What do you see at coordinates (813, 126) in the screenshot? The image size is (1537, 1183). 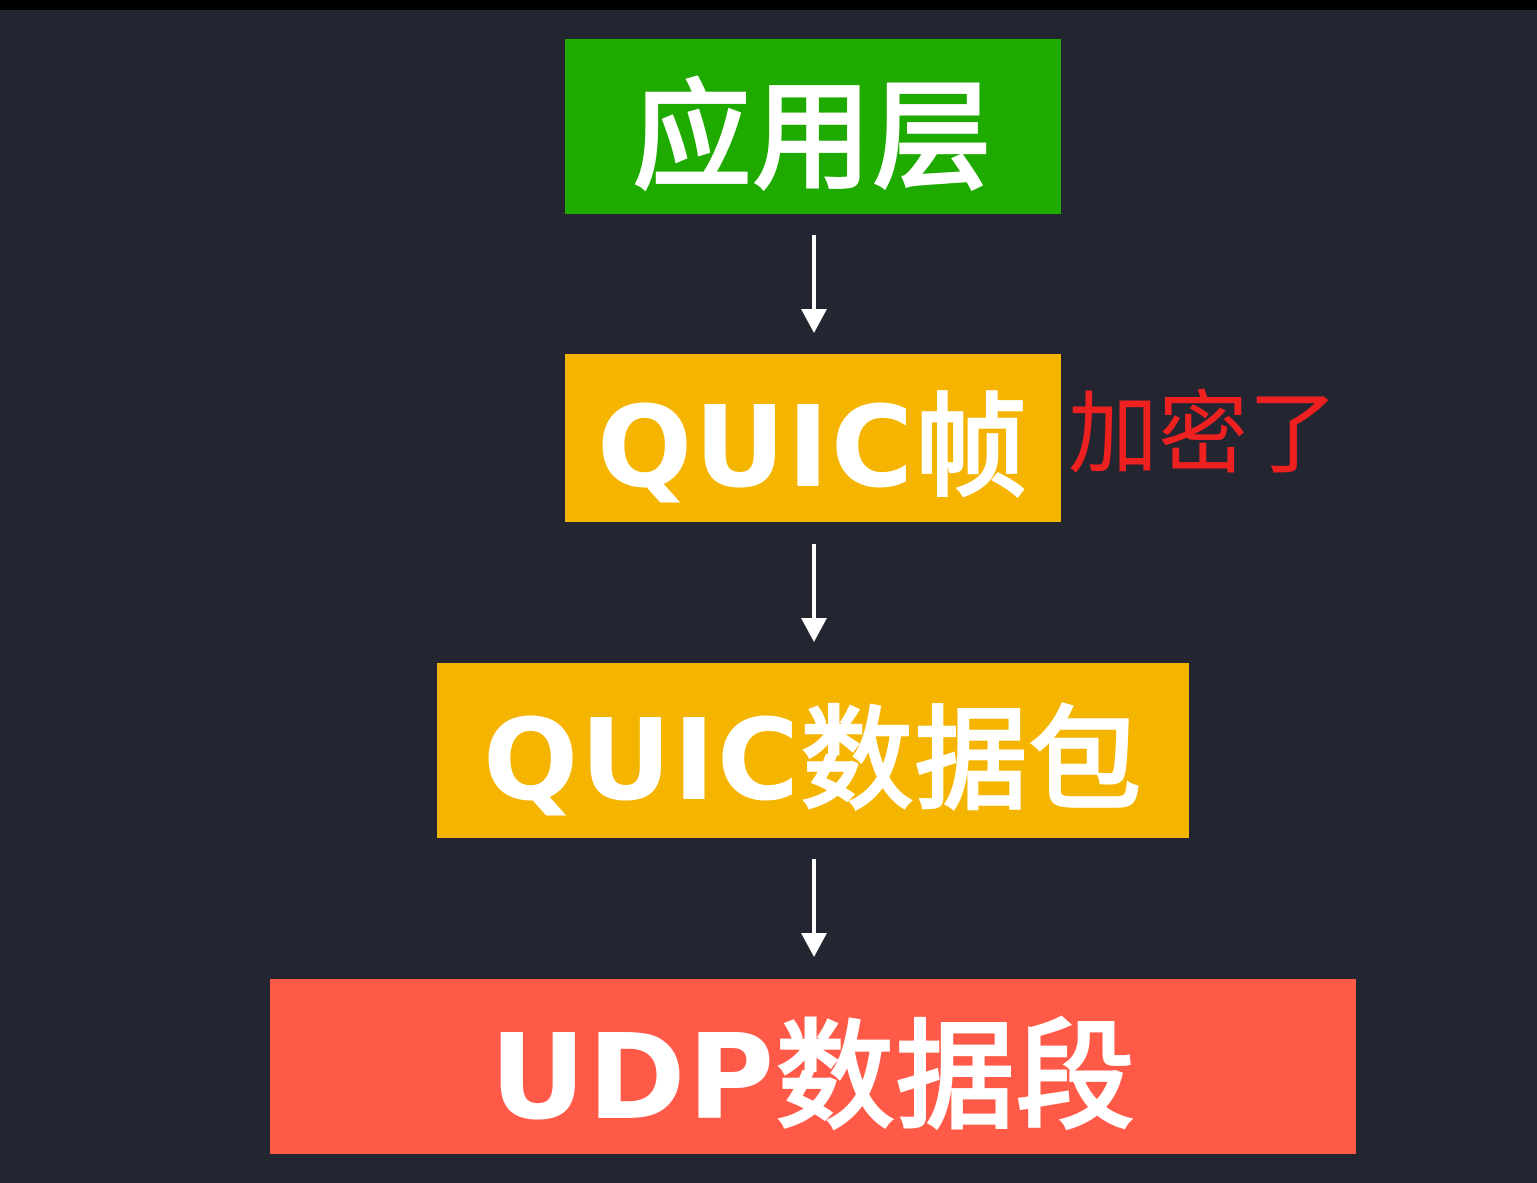 I see `application-layer-box: 应用层` at bounding box center [813, 126].